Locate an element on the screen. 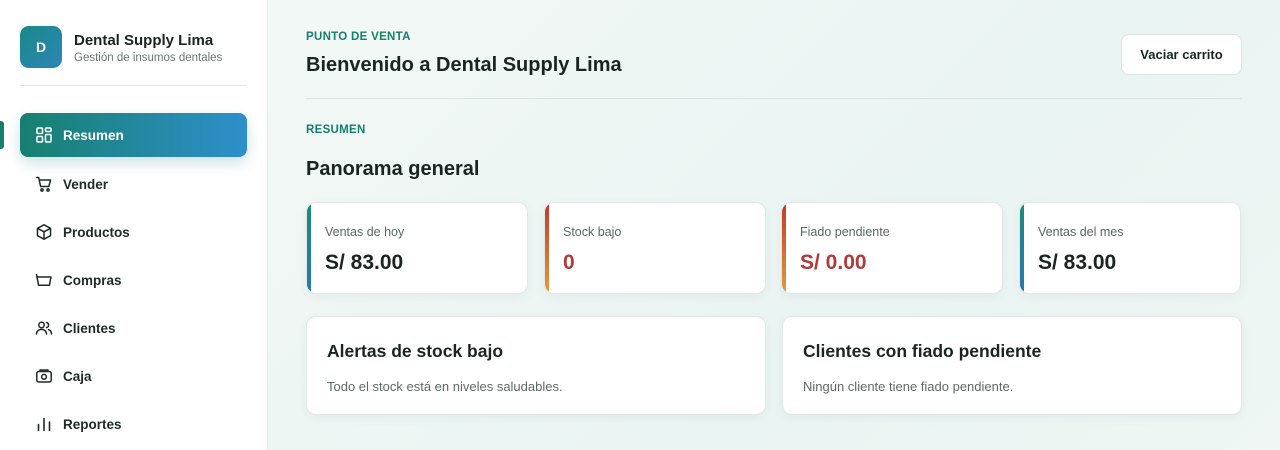  sidebar-item-resumen: Resumen is located at coordinates (133, 135).